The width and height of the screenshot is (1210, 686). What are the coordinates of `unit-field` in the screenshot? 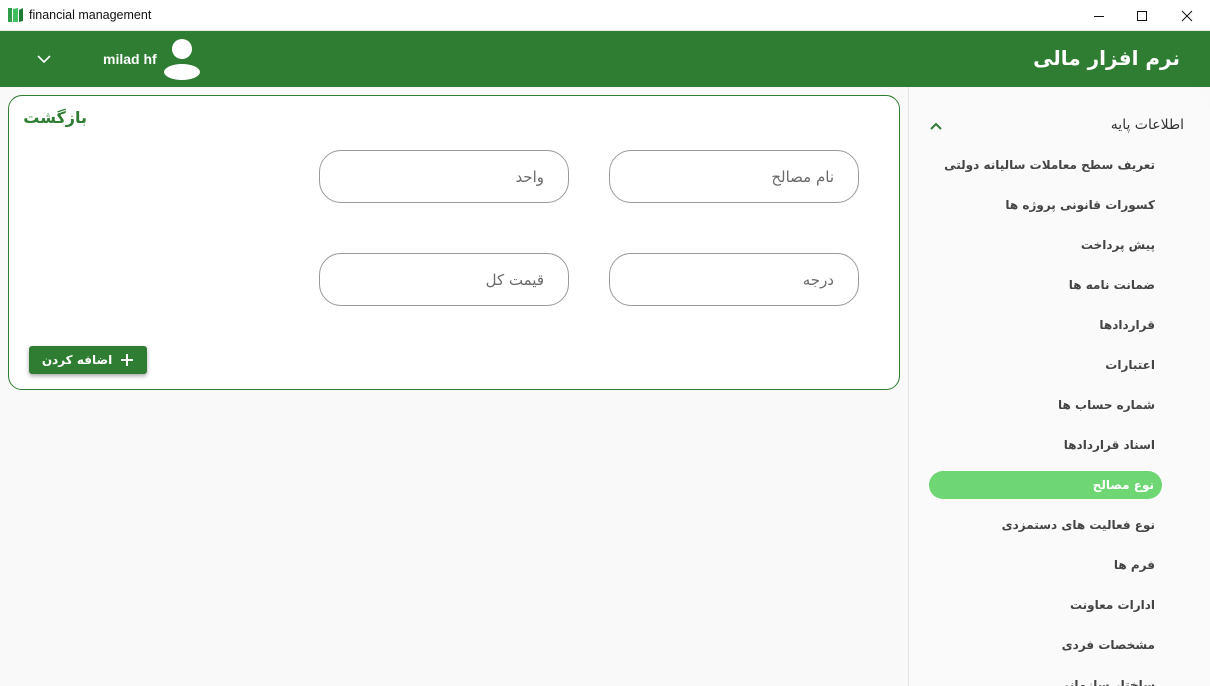 It's located at (444, 176).